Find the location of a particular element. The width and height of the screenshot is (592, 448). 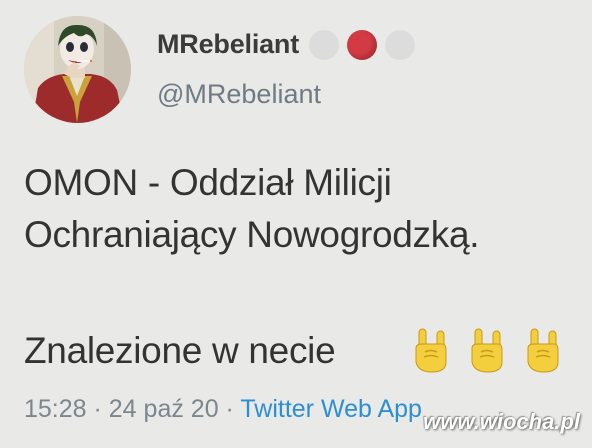

tweet-meta: 15:28 · 24 paź 20 · Twitter Web App is located at coordinates (223, 409).